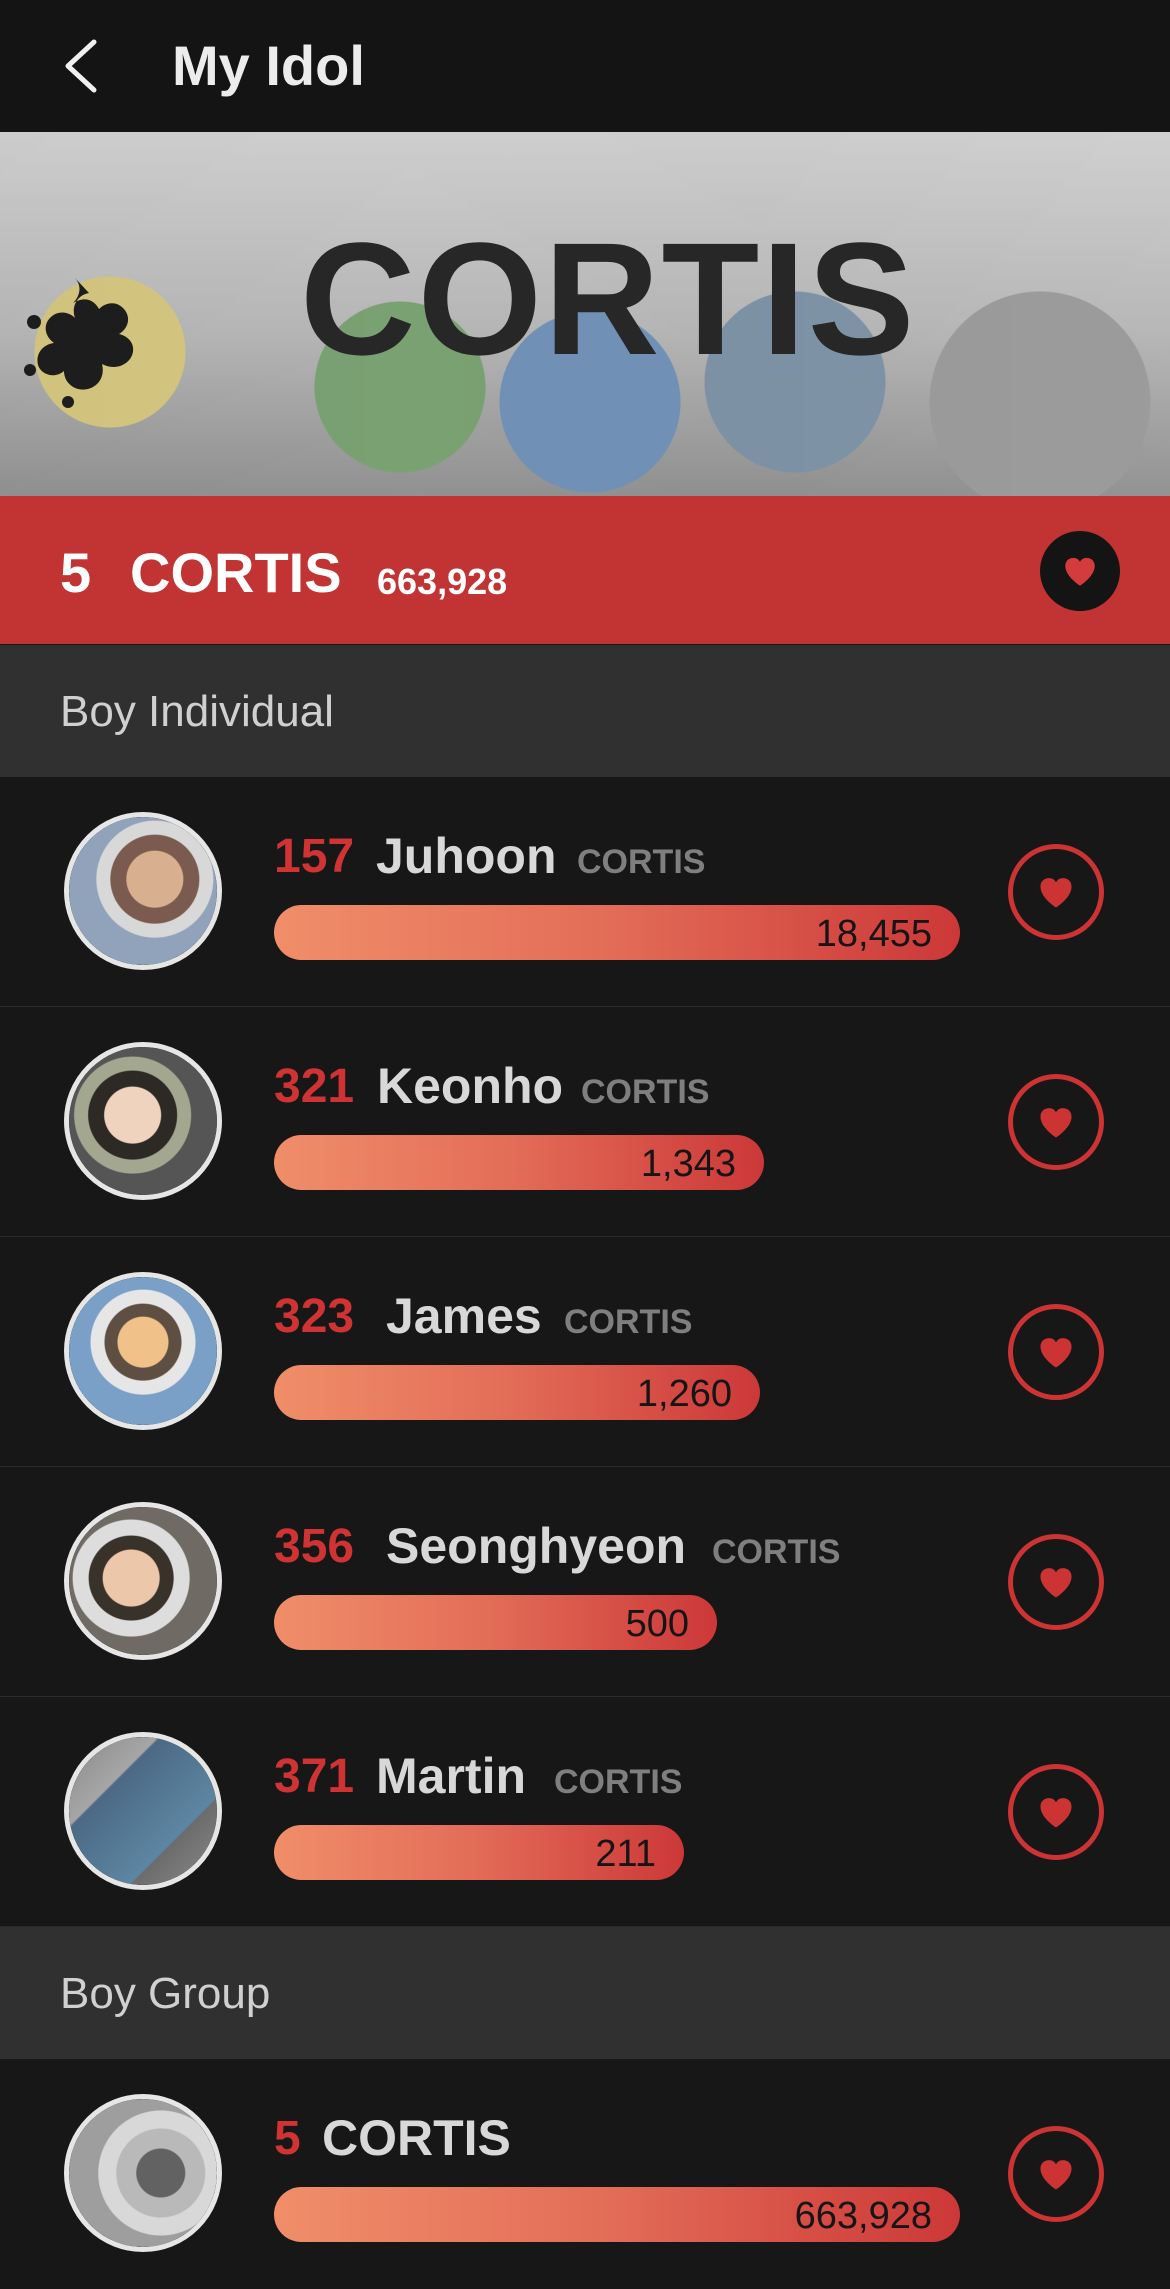 The height and width of the screenshot is (2289, 1170). What do you see at coordinates (287, 2138) in the screenshot?
I see `rank: 5` at bounding box center [287, 2138].